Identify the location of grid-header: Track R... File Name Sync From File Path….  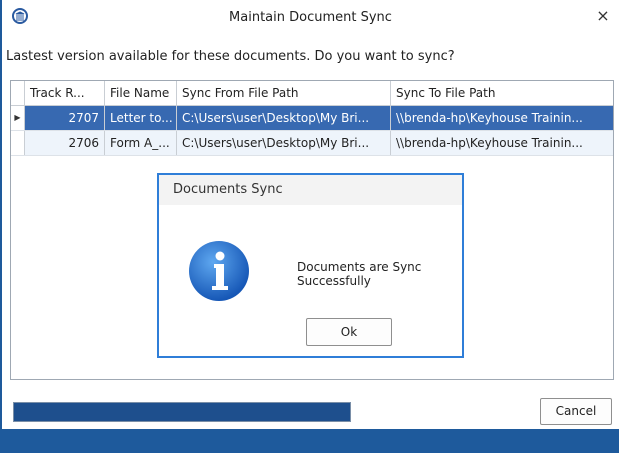
(312, 93).